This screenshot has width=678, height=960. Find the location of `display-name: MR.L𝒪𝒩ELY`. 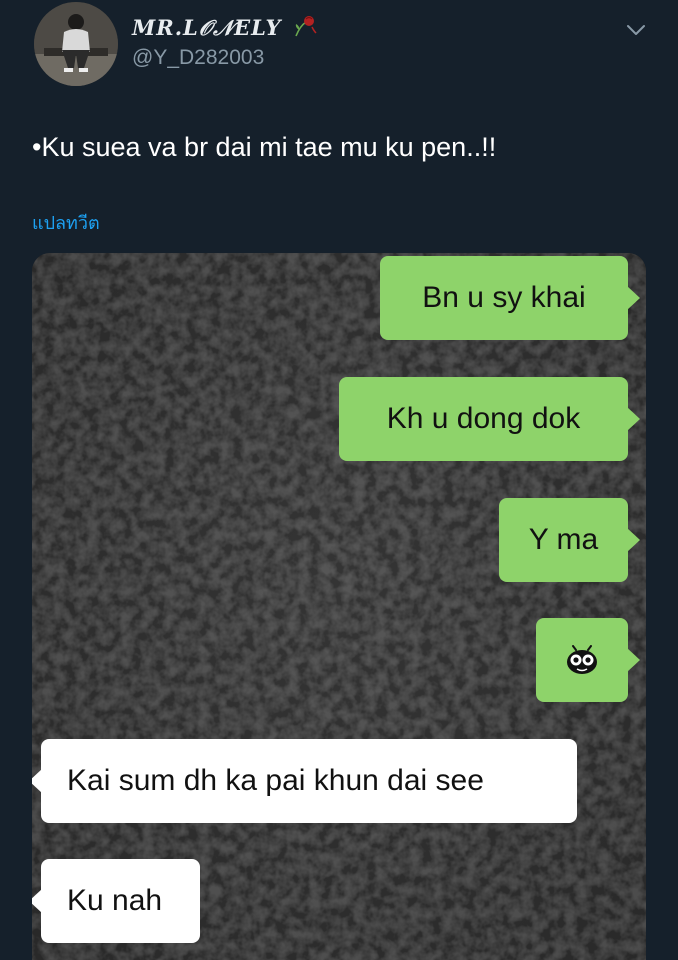

display-name: MR.L𝒪𝒩ELY is located at coordinates (225, 27).